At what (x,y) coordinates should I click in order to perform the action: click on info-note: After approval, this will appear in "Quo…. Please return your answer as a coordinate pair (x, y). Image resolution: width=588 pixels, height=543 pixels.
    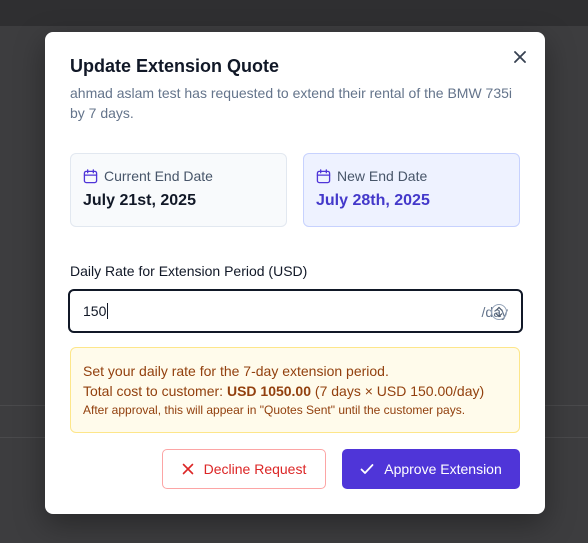
    Looking at the image, I should click on (274, 410).